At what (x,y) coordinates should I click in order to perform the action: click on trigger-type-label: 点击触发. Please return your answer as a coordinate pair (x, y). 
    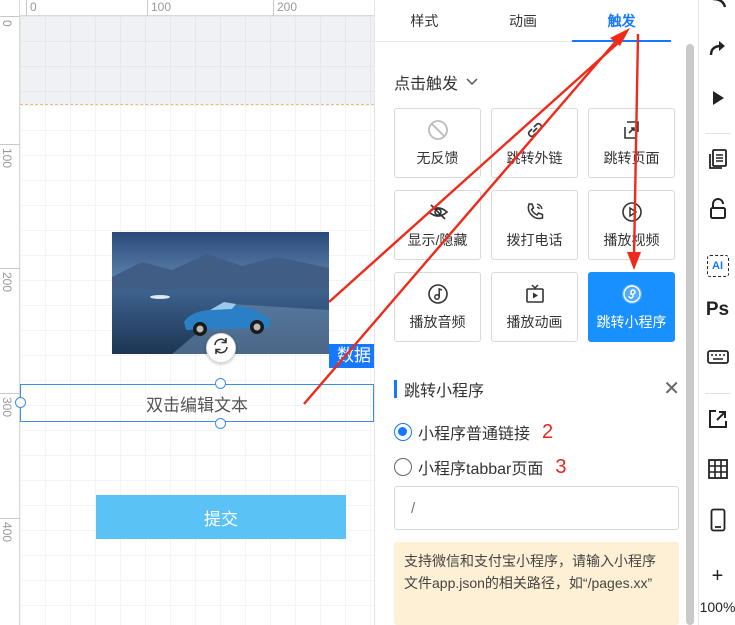
    Looking at the image, I should click on (426, 84).